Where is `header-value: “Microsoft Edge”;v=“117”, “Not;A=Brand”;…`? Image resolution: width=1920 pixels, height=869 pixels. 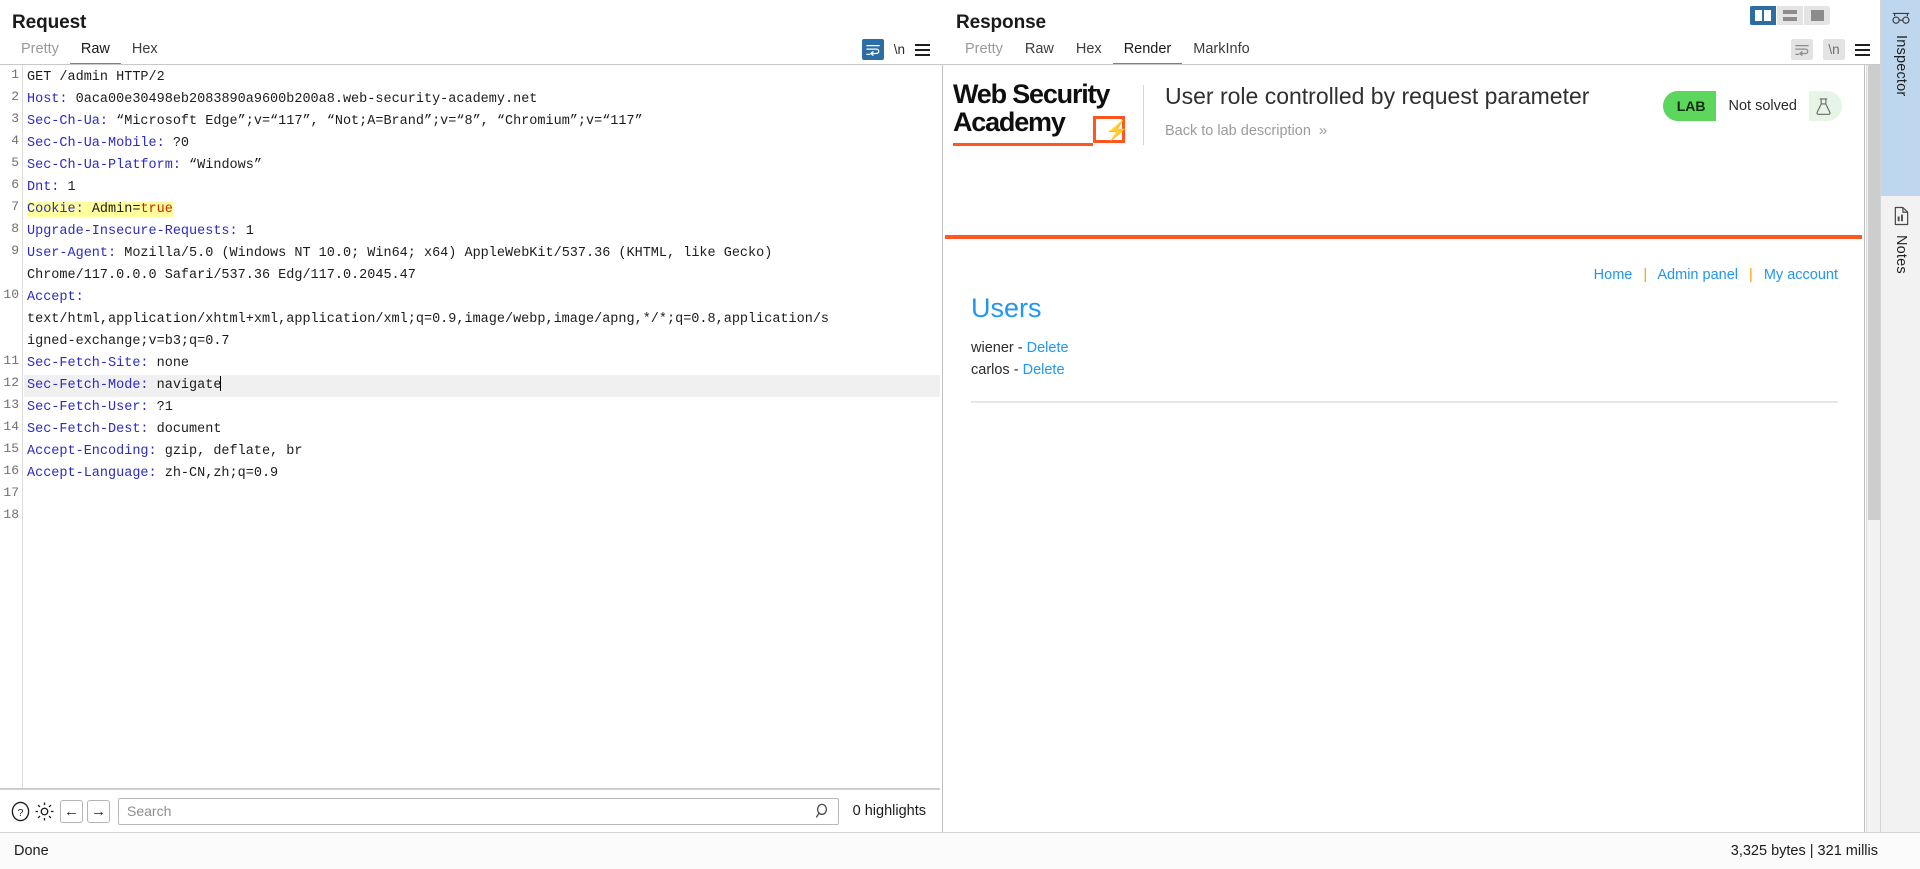 header-value: “Microsoft Edge”;v=“117”, “Not;A=Brand”;… is located at coordinates (375, 121).